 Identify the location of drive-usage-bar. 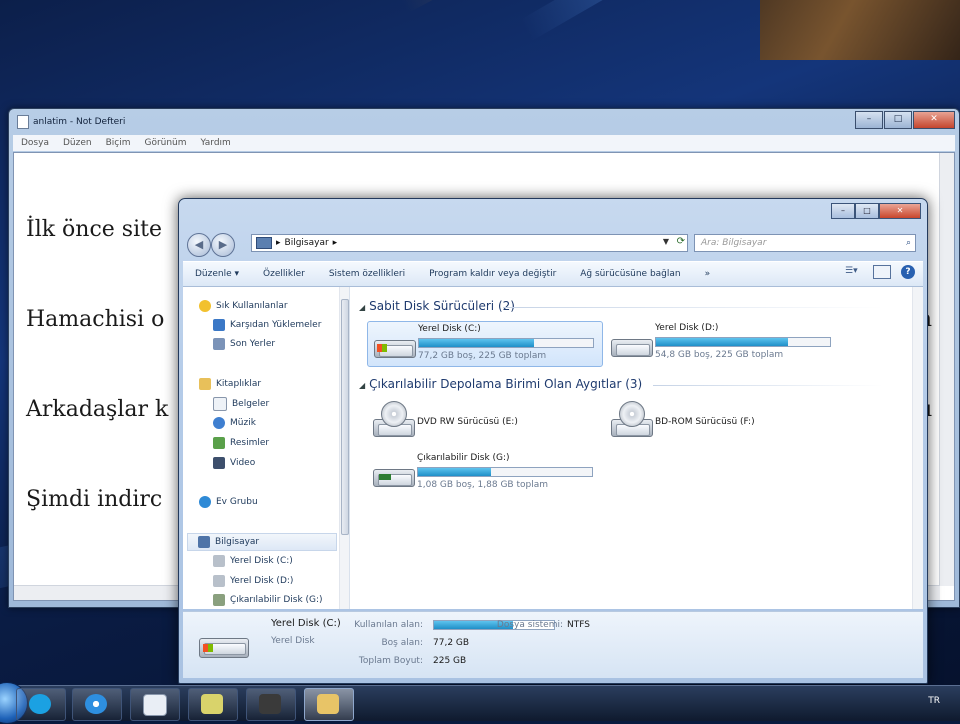
(743, 342).